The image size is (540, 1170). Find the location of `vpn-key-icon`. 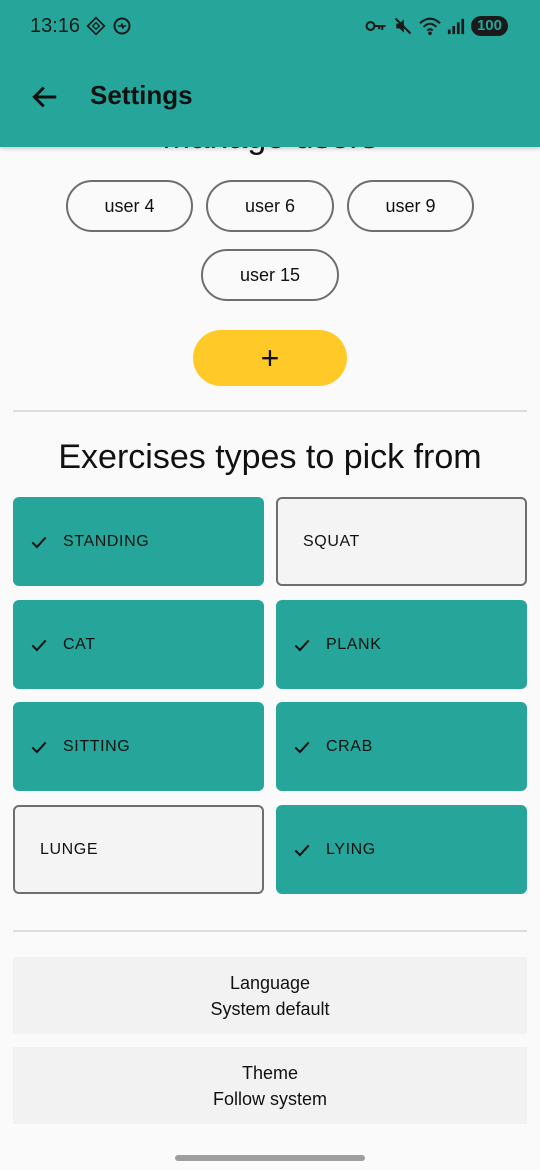

vpn-key-icon is located at coordinates (375, 26).